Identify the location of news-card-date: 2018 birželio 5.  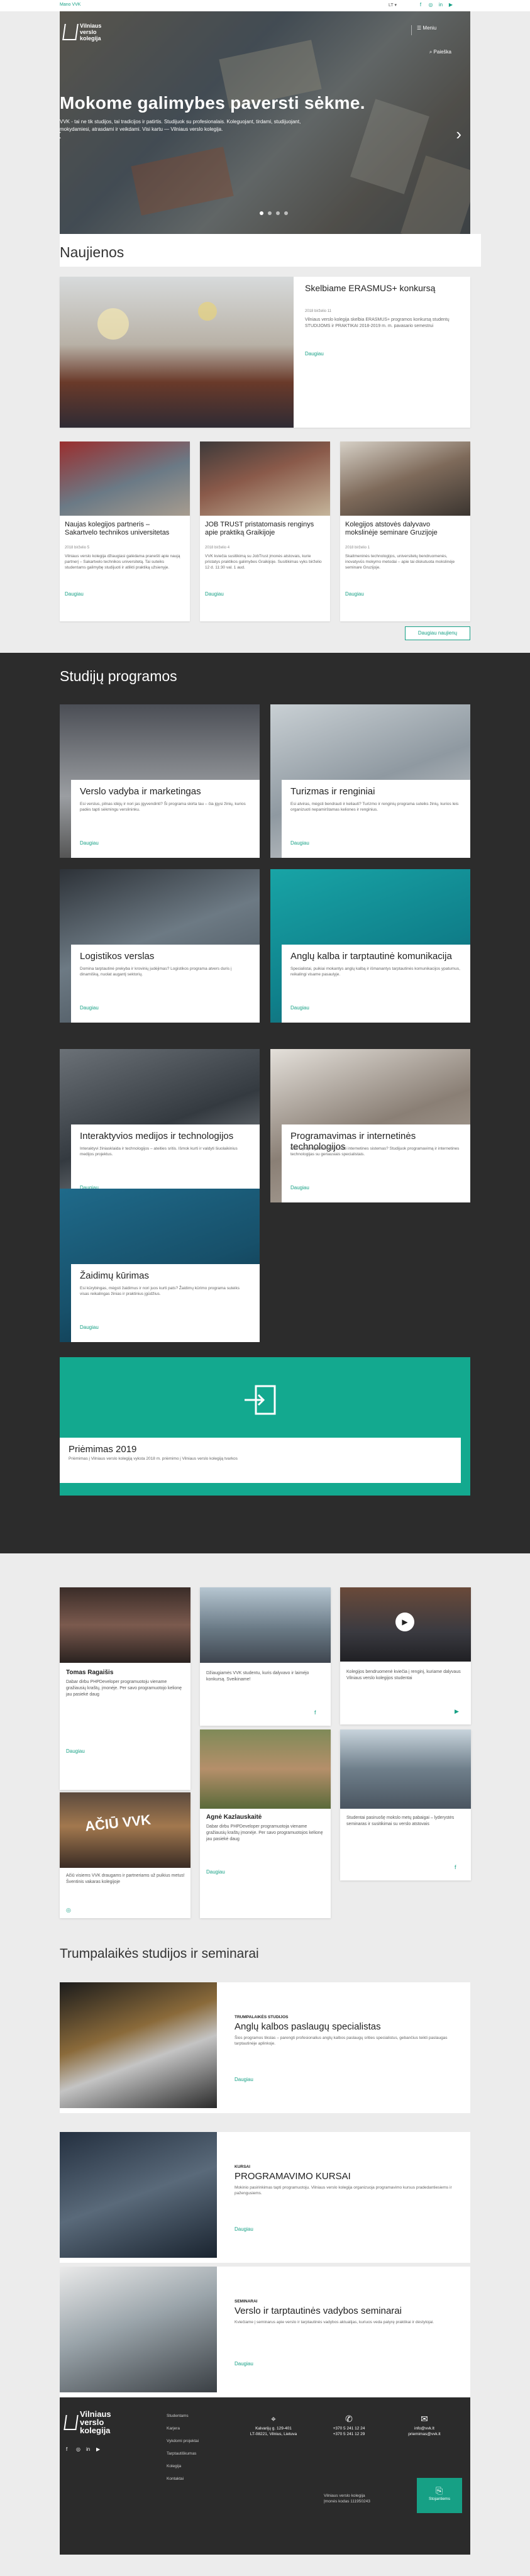
(77, 548).